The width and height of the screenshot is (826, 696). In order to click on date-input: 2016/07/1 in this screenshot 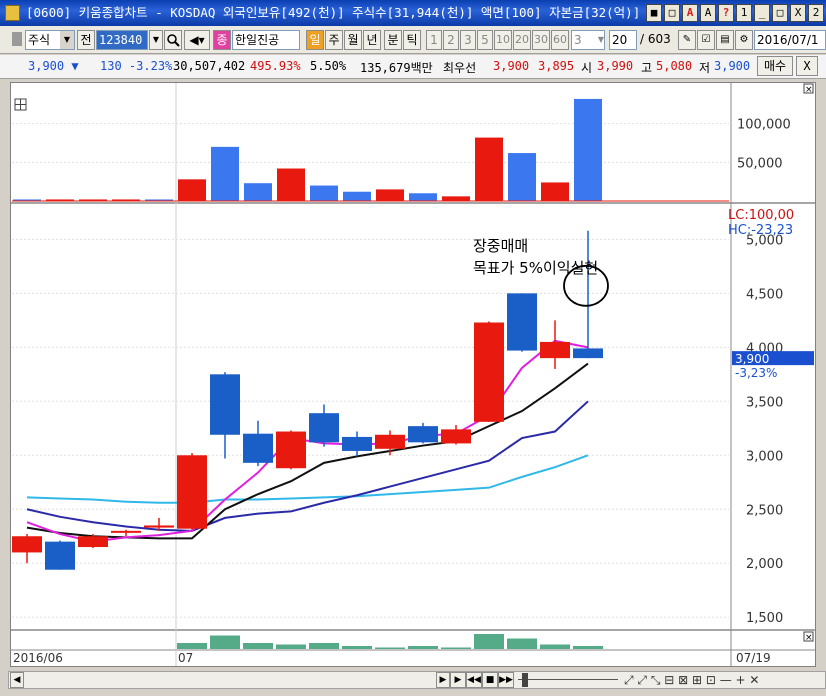, I will do `click(790, 40)`.